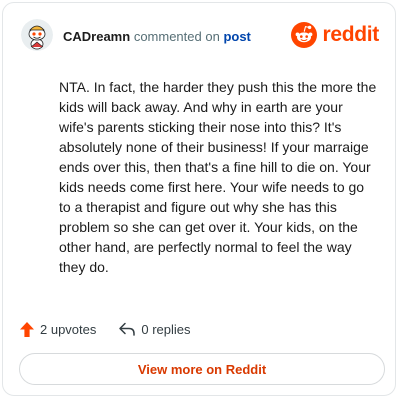 The height and width of the screenshot is (400, 400). Describe the element at coordinates (37, 35) in the screenshot. I see `snoo-avatar-icon` at that location.